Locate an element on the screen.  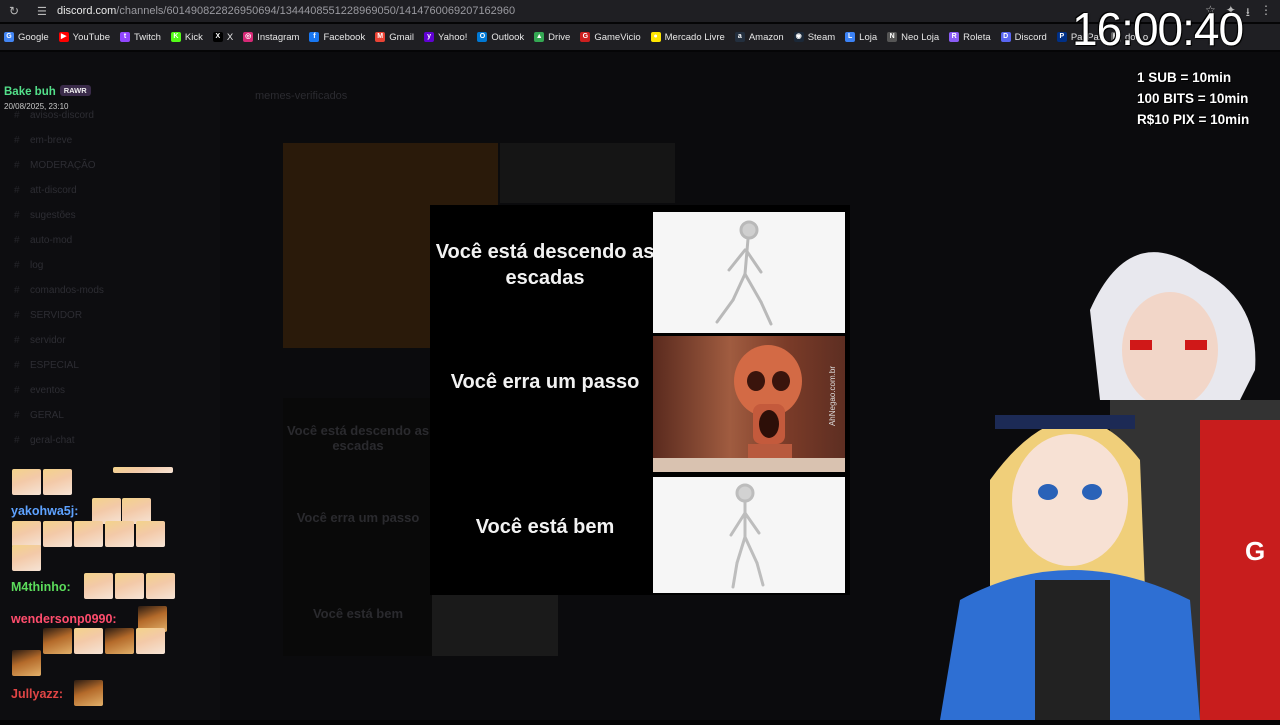
bookmark-item: D Discord is located at coordinates (1023, 37).